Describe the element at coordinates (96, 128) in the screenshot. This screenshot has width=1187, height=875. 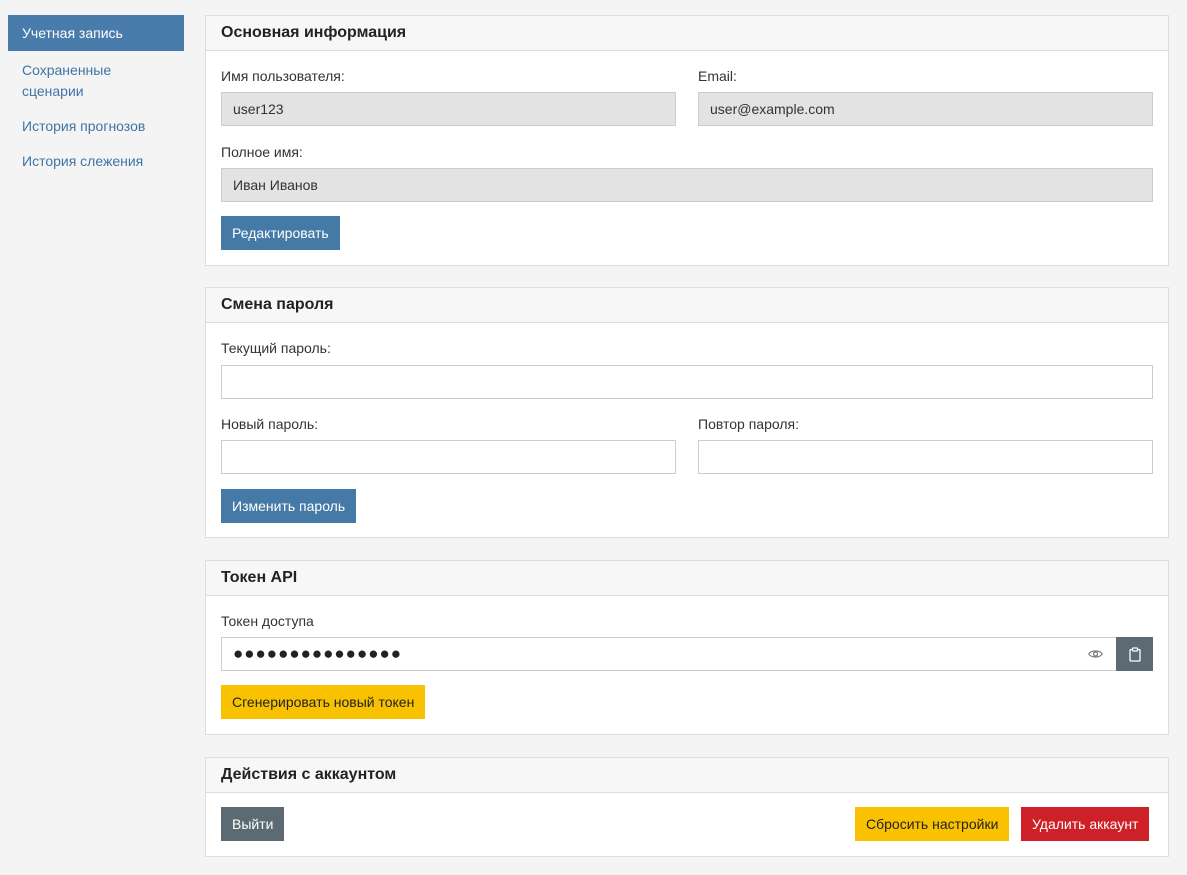
I see `sidebar-item-forecast-history: История прогнозов` at that location.